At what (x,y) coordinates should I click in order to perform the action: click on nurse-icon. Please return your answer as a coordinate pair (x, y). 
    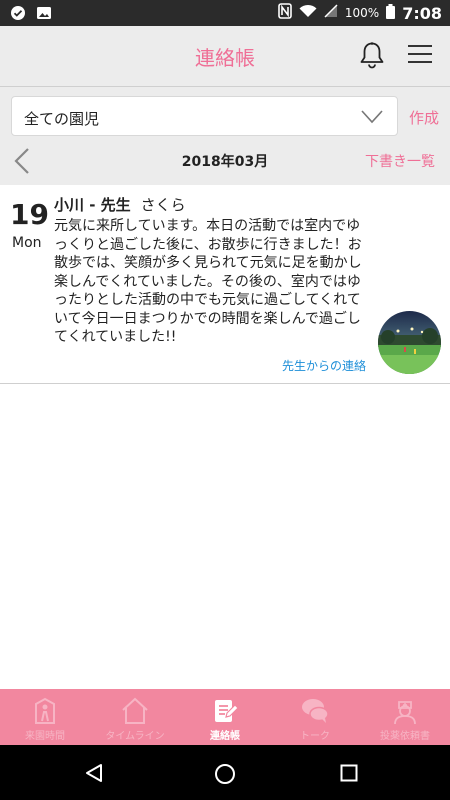
    Looking at the image, I should click on (405, 713).